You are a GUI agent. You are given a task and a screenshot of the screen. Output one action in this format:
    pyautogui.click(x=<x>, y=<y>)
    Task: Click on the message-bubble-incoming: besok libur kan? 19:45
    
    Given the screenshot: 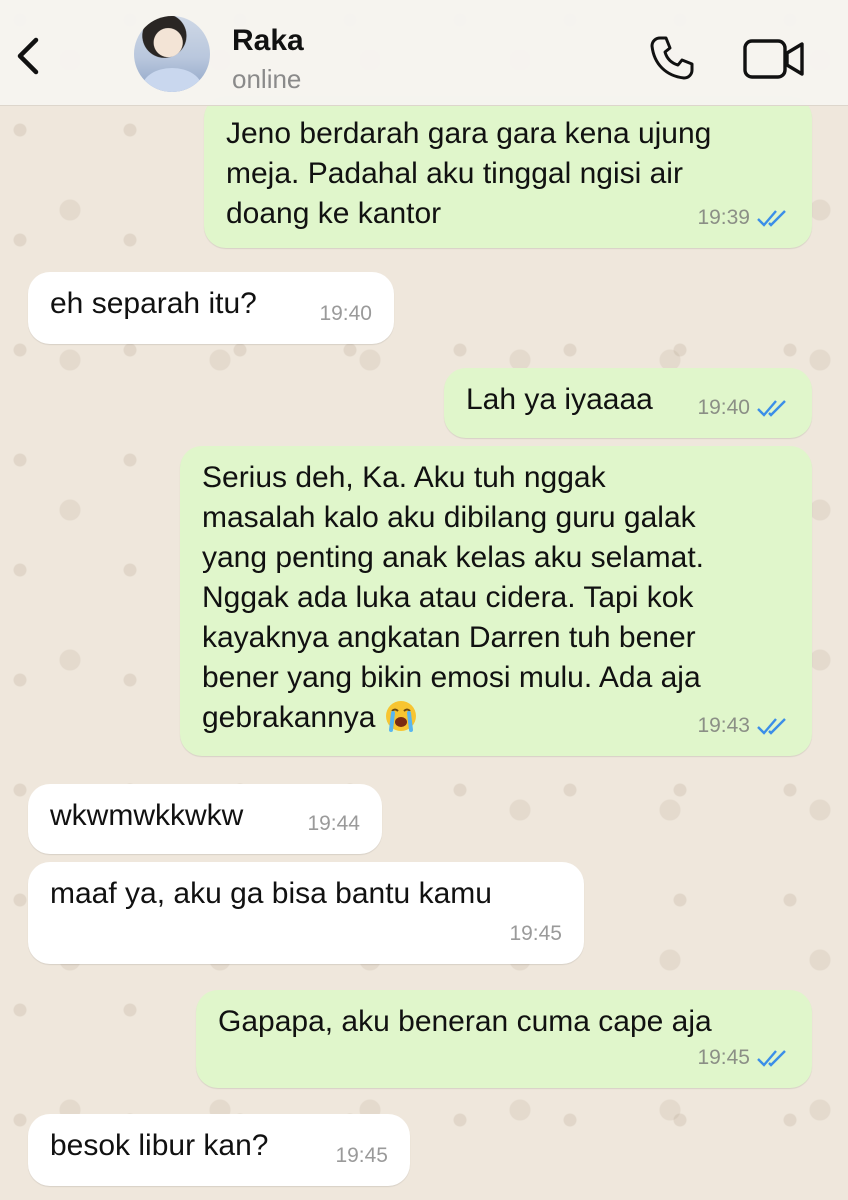 What is the action you would take?
    pyautogui.click(x=219, y=1150)
    